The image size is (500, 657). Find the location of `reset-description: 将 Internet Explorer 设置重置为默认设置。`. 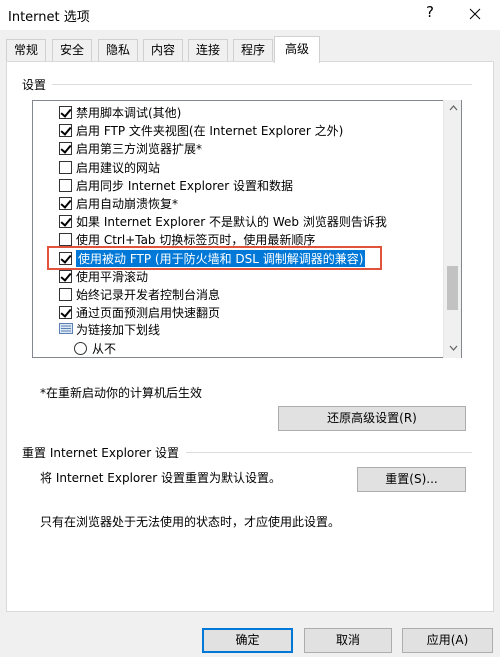

reset-description: 将 Internet Explorer 设置重置为默认设置。 is located at coordinates (161, 478).